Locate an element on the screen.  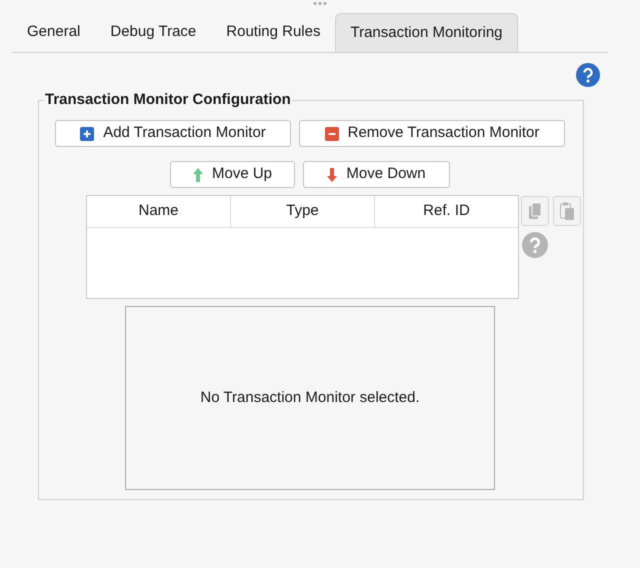
drag-handle-icon is located at coordinates (320, 3).